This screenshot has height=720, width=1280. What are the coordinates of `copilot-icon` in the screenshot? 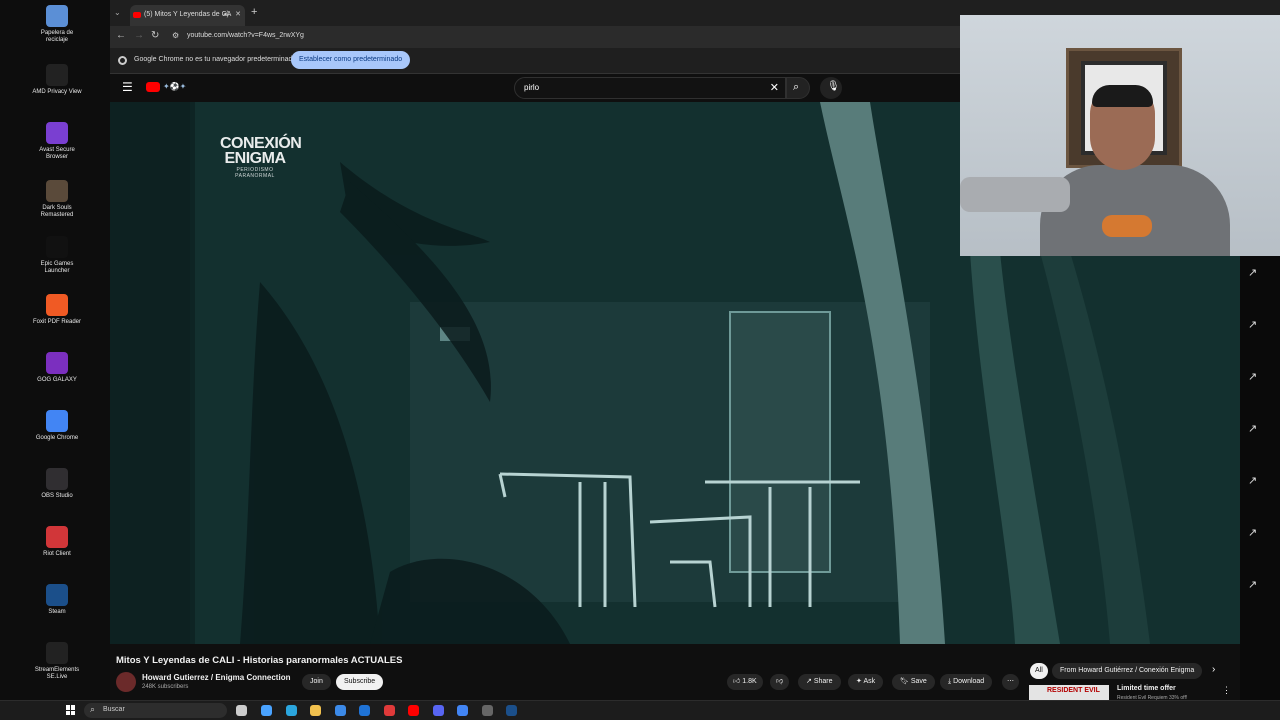 It's located at (266, 710).